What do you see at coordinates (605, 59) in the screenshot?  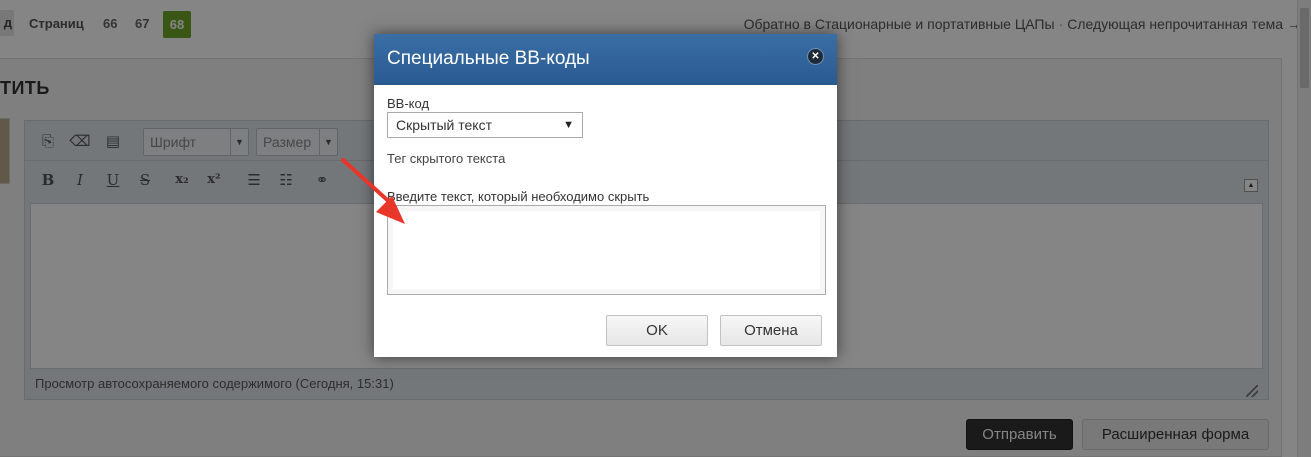 I see `dialog-header: Специальные BB-коды ✕` at bounding box center [605, 59].